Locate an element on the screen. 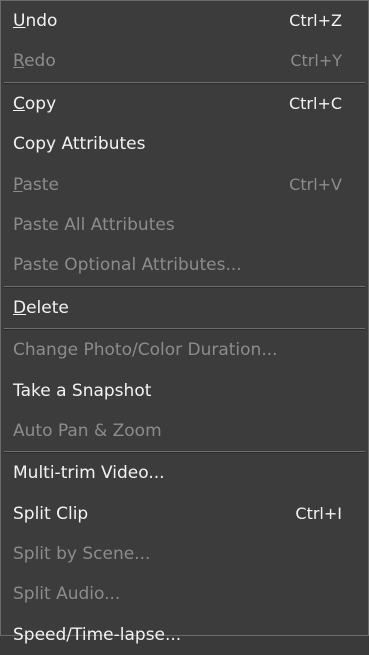  menu-item-shortcut: Ctrl+V is located at coordinates (315, 184).